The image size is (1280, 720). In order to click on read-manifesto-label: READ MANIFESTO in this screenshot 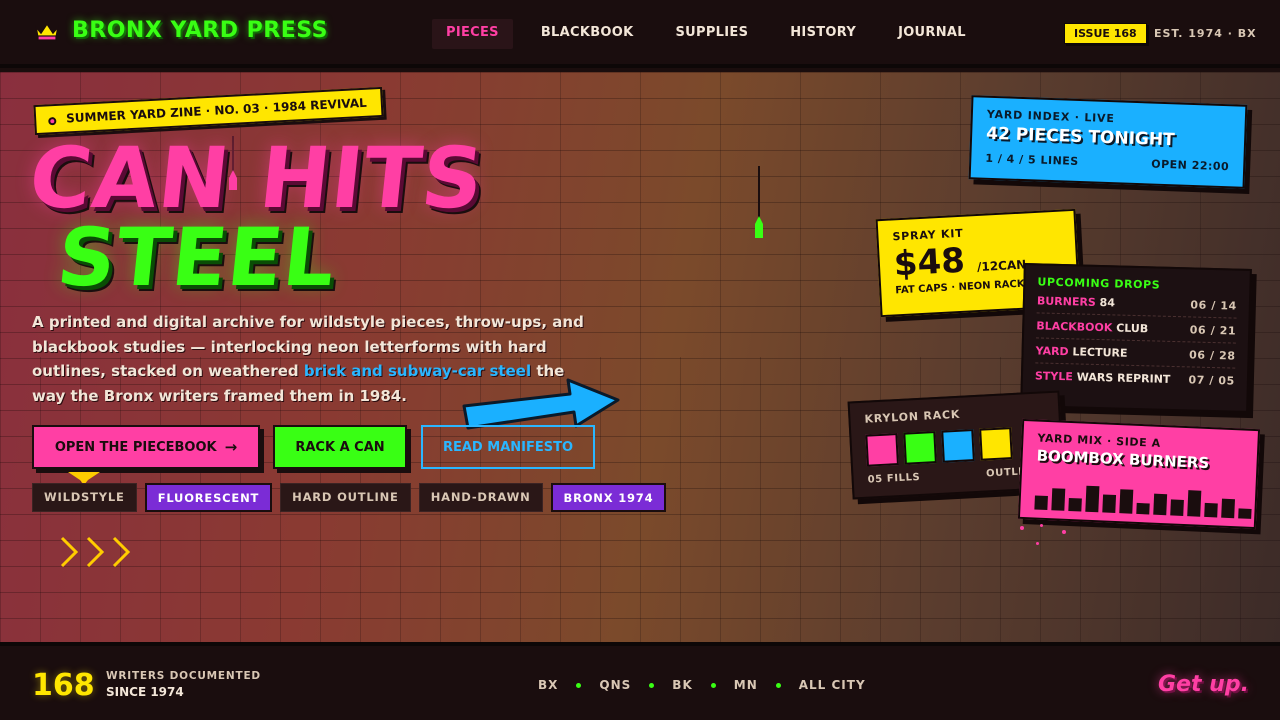, I will do `click(508, 447)`.